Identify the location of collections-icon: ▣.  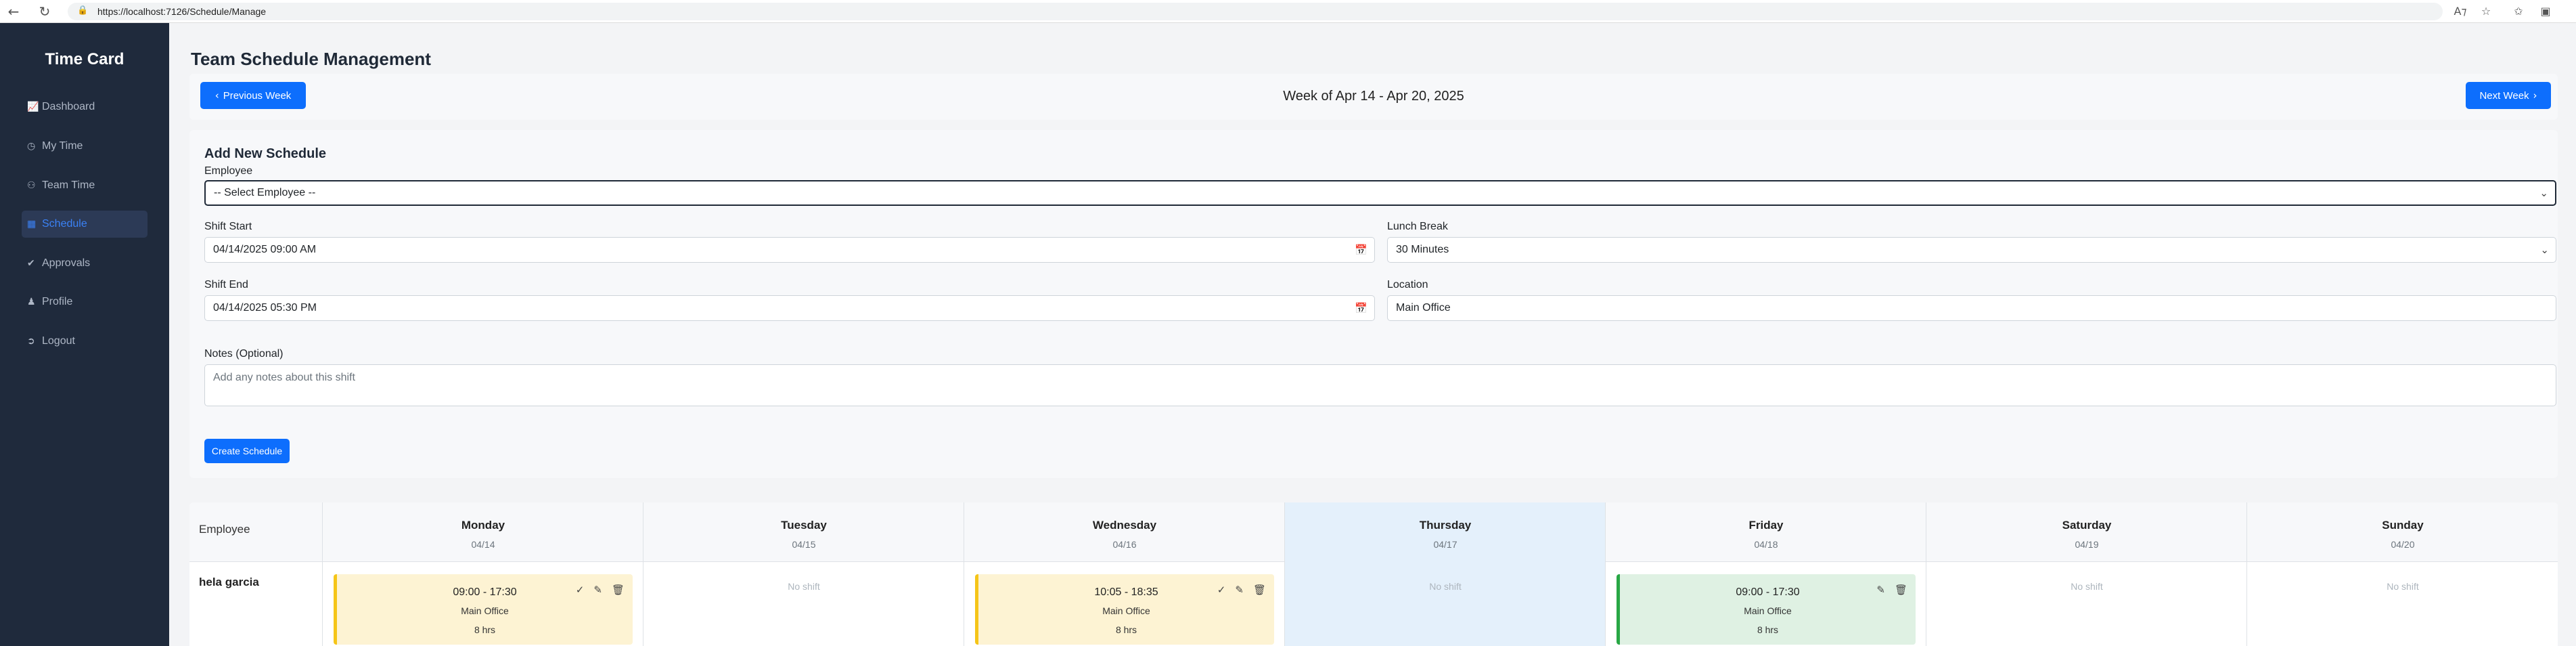
(2545, 11).